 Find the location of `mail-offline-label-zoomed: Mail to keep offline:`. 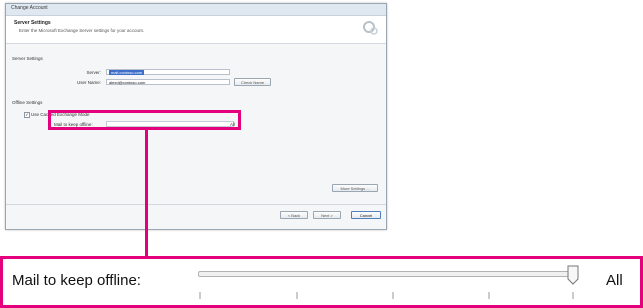

mail-offline-label-zoomed: Mail to keep offline: is located at coordinates (76, 280).